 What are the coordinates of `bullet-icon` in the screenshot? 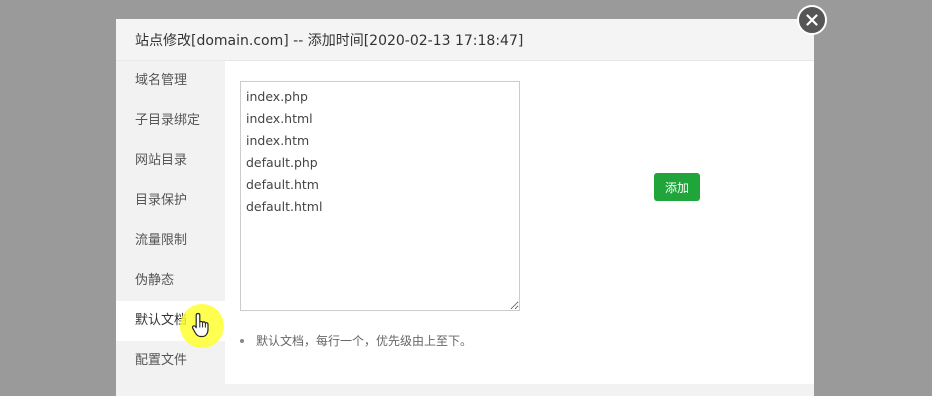 It's located at (242, 340).